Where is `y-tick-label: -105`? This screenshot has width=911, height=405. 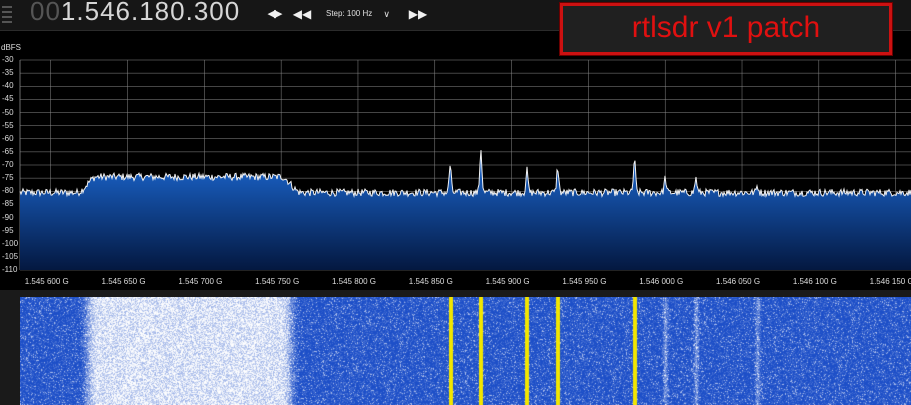
y-tick-label: -105 is located at coordinates (10, 256).